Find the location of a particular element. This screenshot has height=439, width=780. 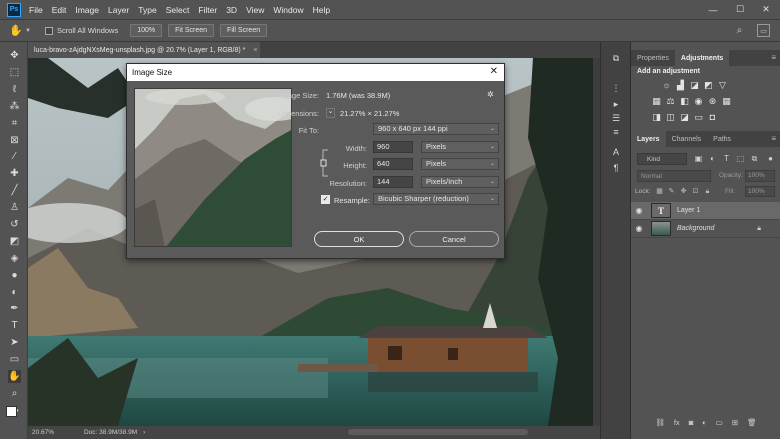

add-mask-icon: ◙ is located at coordinates (691, 422).